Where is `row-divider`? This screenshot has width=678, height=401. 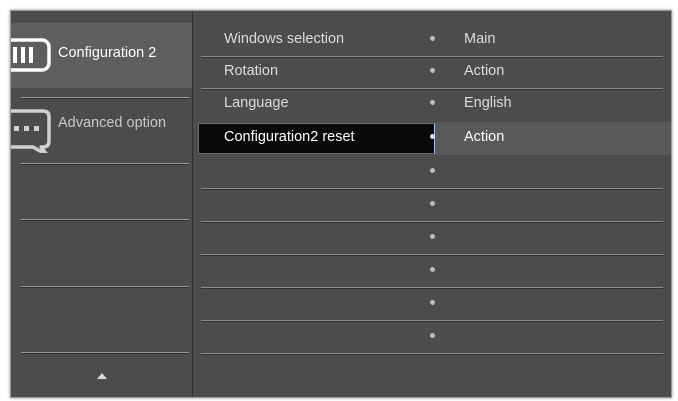
row-divider is located at coordinates (432, 353).